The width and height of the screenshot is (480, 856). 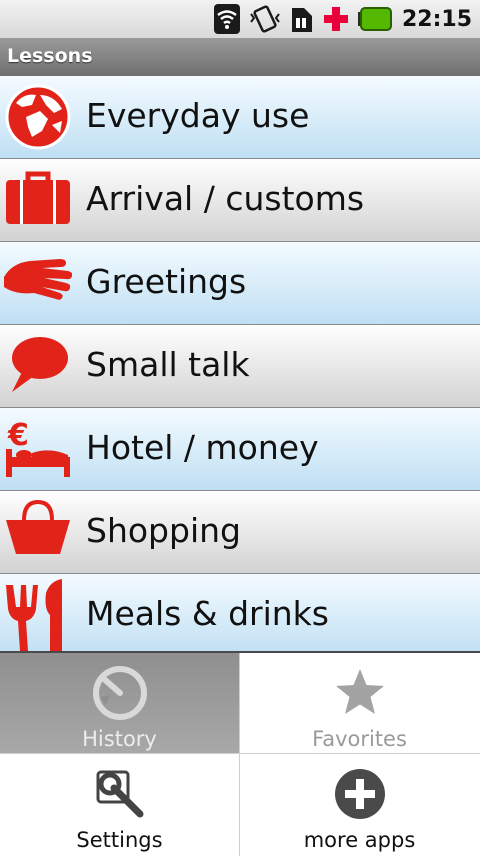 I want to click on shopping-basket-icon, so click(x=38, y=526).